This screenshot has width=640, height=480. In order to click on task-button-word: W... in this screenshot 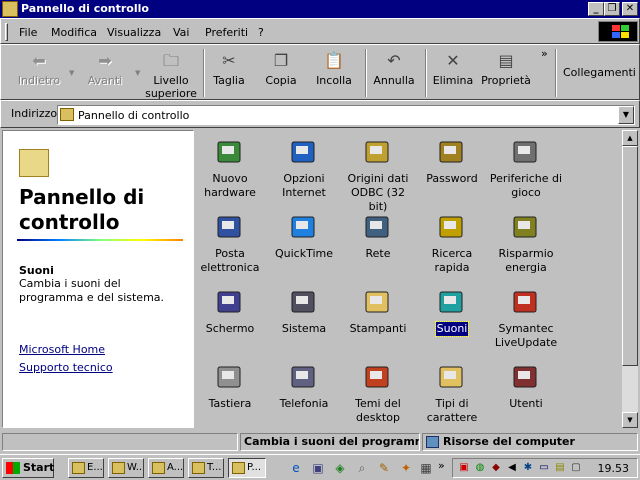, I will do `click(126, 468)`.